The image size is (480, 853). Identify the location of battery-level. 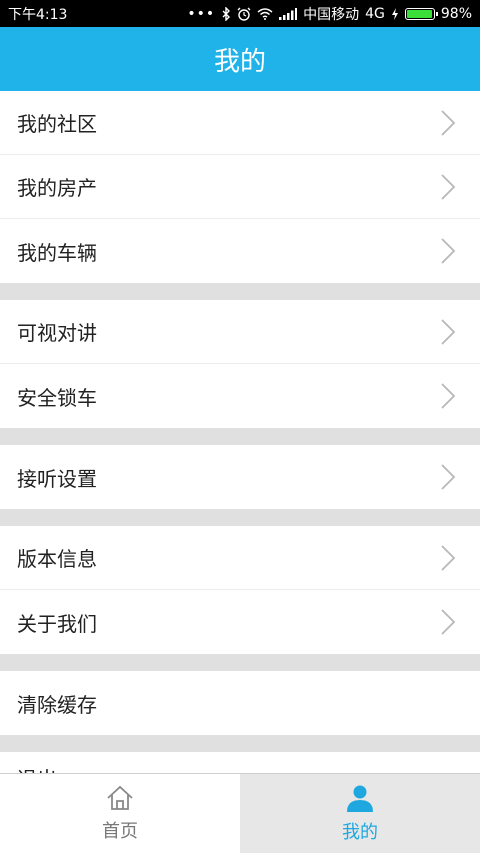
(419, 13).